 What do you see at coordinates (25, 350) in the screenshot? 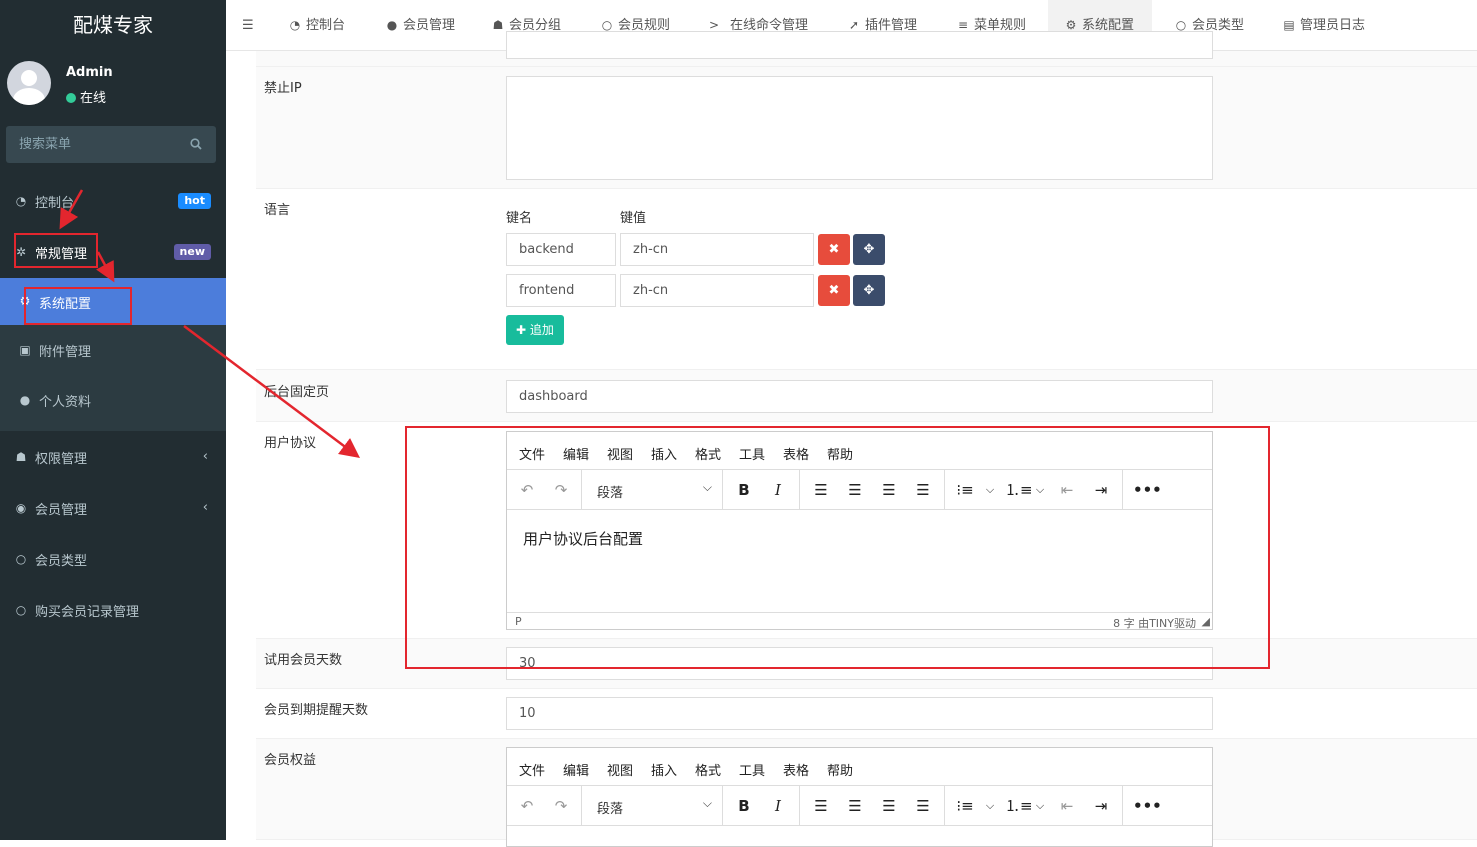
I see `image-icon: ▣` at bounding box center [25, 350].